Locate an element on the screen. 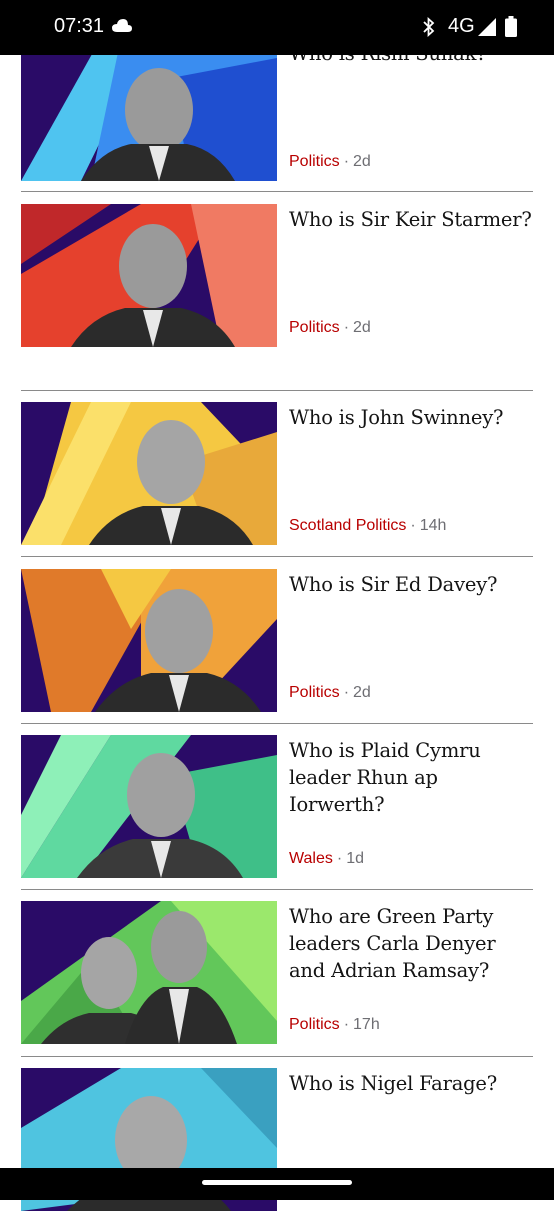 The width and height of the screenshot is (554, 1222). article-topic: Wales is located at coordinates (311, 858).